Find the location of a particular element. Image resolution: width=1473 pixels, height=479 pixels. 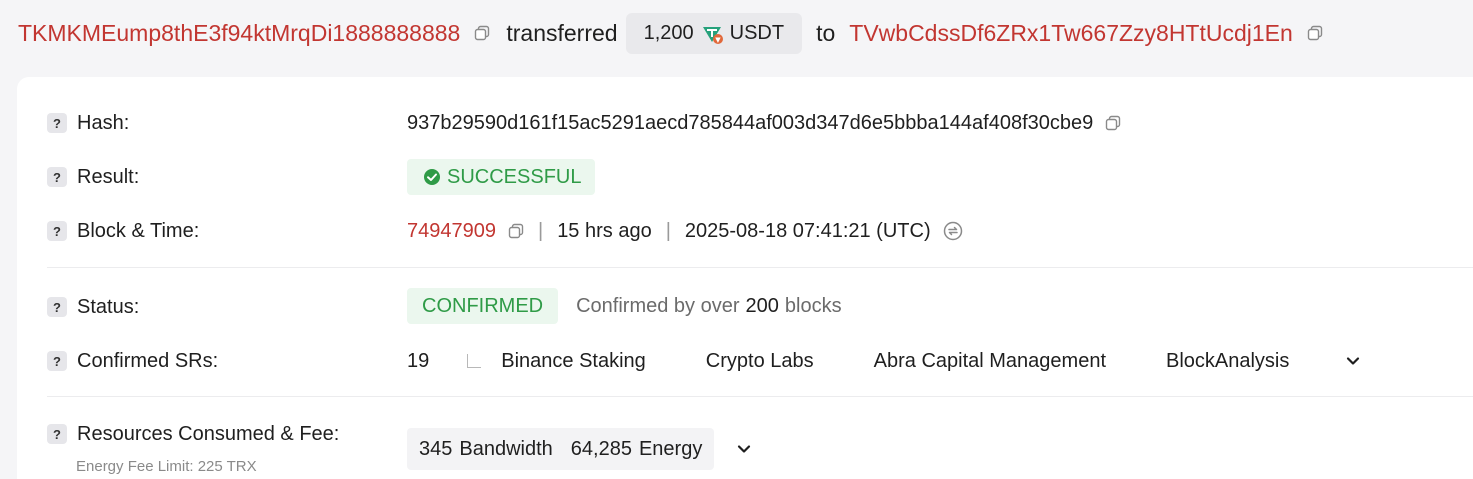

sr-name: Binance Staking is located at coordinates (573, 361).